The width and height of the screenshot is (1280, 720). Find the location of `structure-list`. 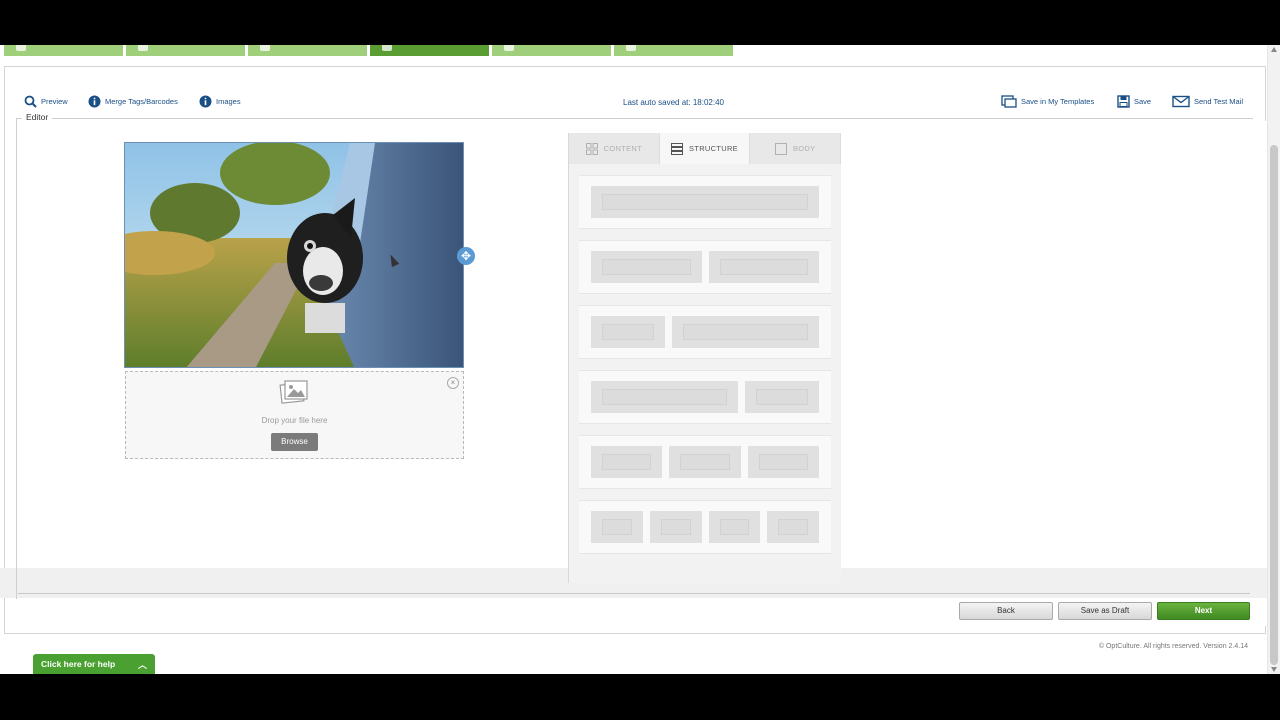

structure-list is located at coordinates (705, 370).